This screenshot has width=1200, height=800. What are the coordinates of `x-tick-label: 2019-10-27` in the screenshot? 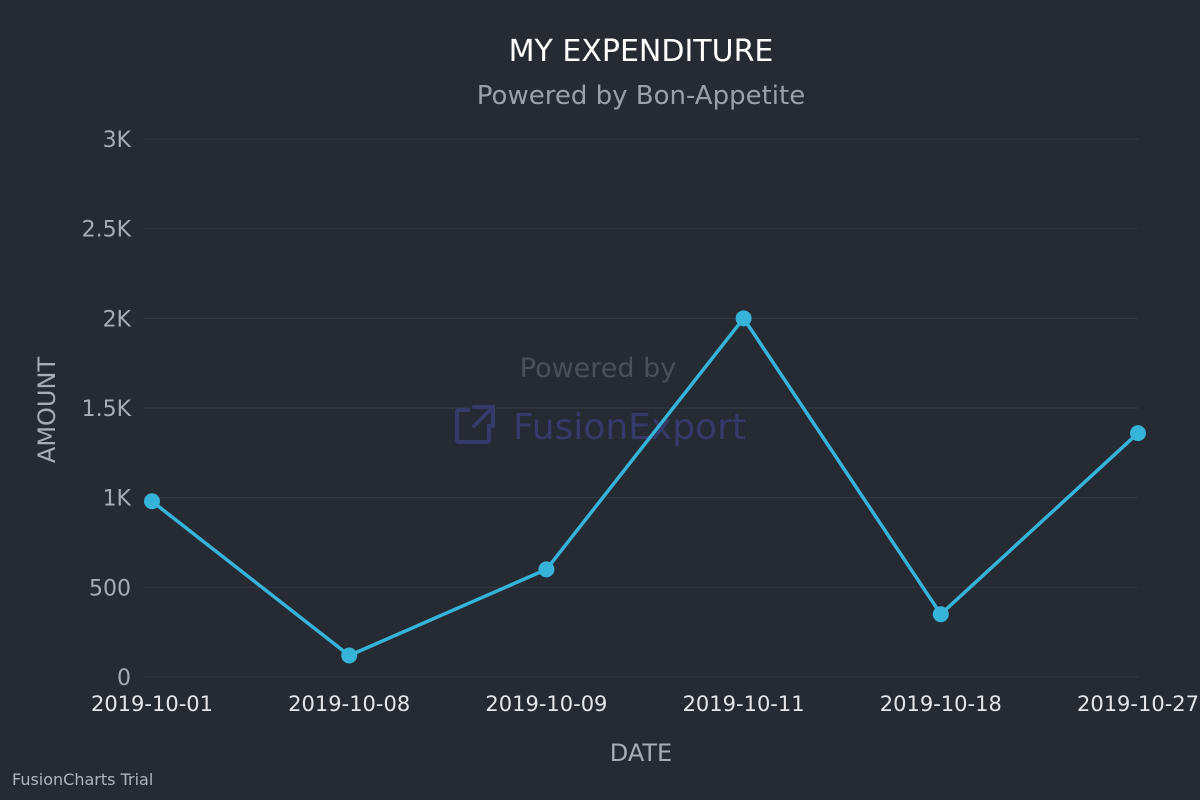 It's located at (1138, 704).